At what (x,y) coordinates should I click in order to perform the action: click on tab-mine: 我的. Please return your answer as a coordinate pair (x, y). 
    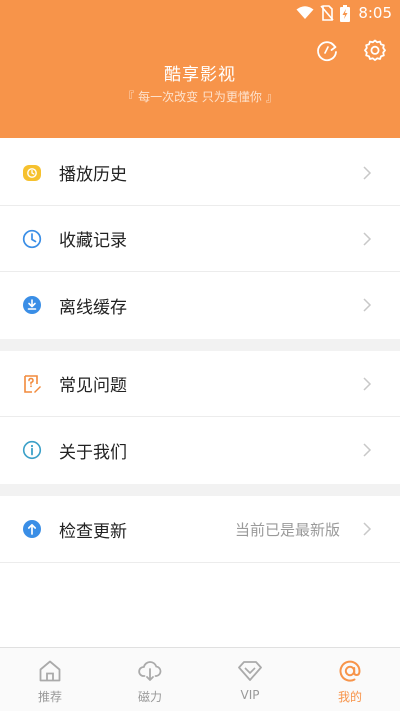
    Looking at the image, I should click on (350, 679).